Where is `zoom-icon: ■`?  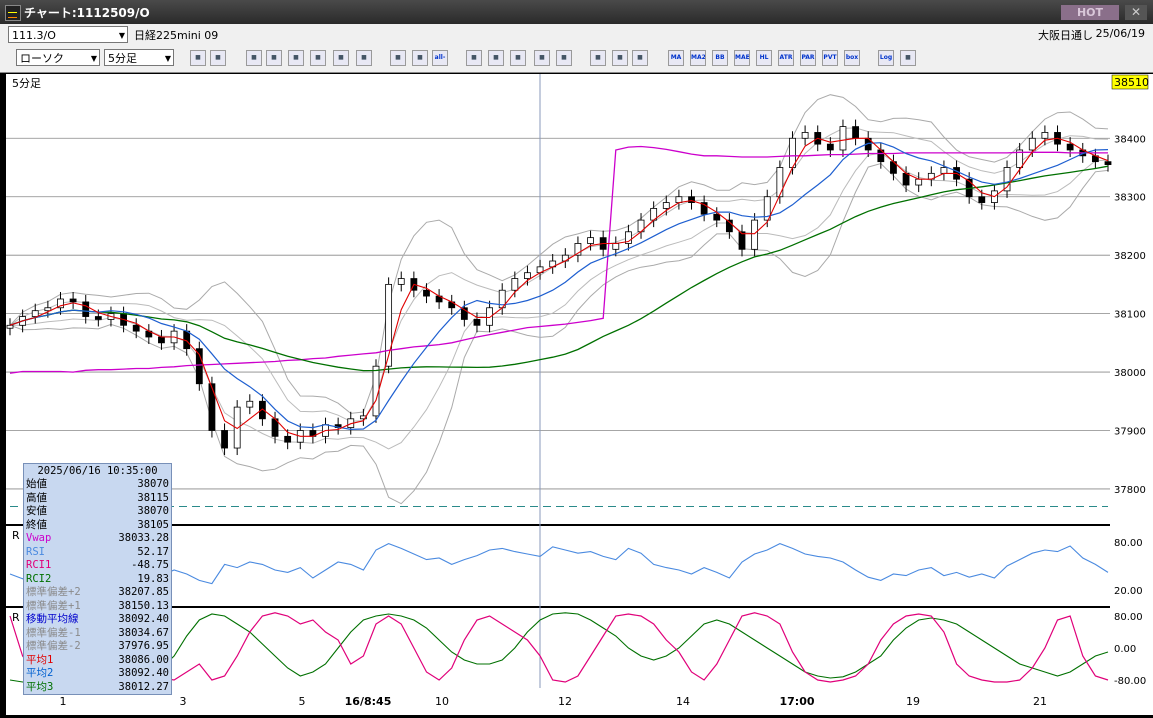
zoom-icon: ■ is located at coordinates (198, 58).